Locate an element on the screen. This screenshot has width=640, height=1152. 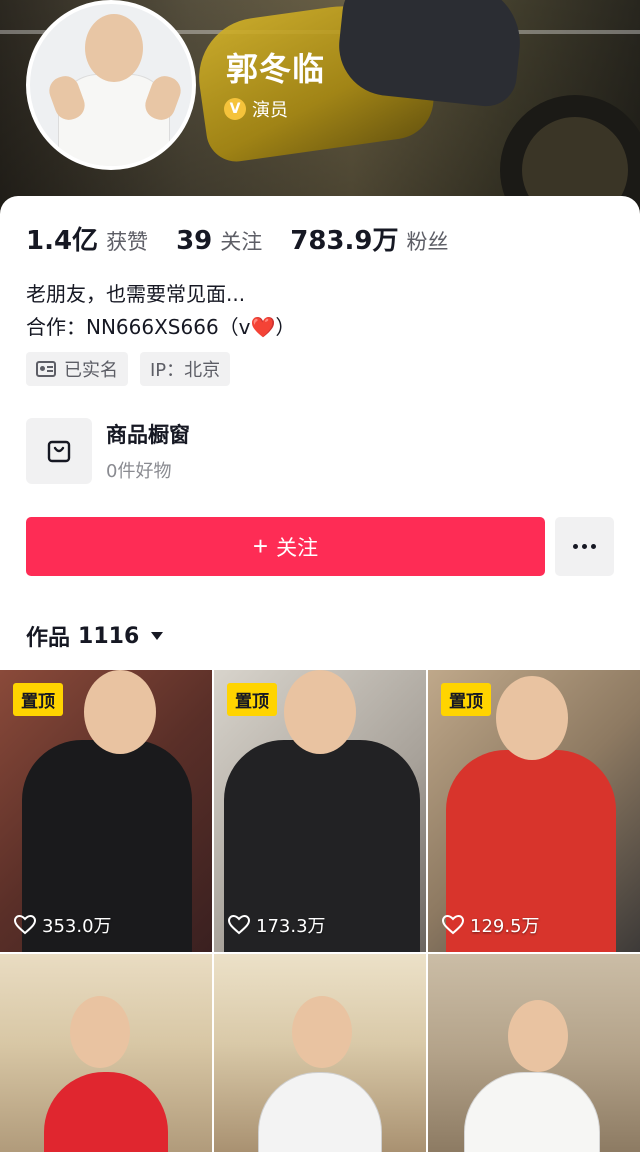
tag-ip-label: IP：北京 is located at coordinates (185, 370).